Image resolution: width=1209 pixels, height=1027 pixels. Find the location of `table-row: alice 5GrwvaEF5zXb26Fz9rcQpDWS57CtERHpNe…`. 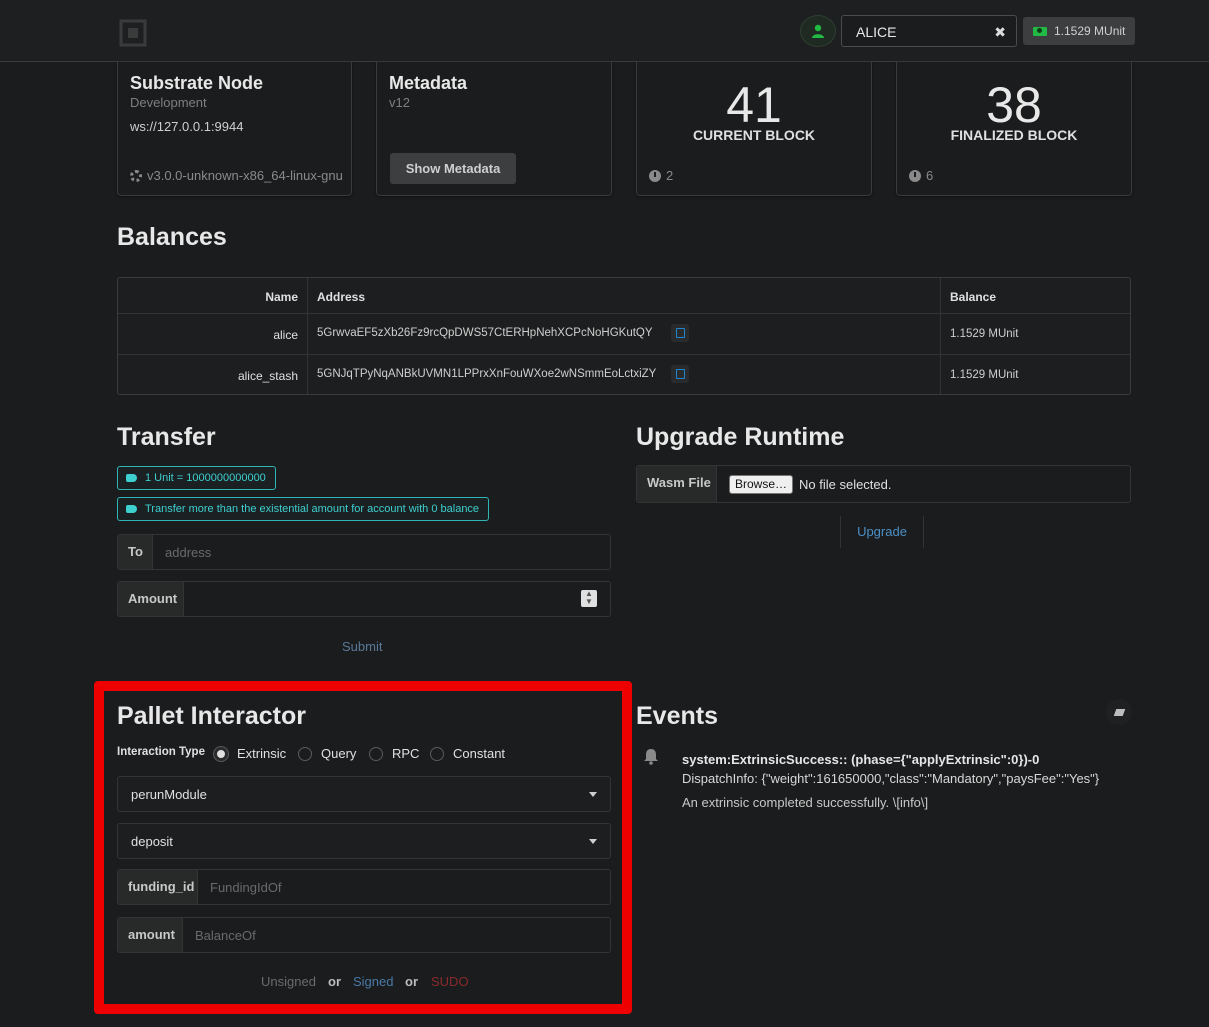

table-row: alice 5GrwvaEF5zXb26Fz9rcQpDWS57CtERHpNe… is located at coordinates (624, 334).